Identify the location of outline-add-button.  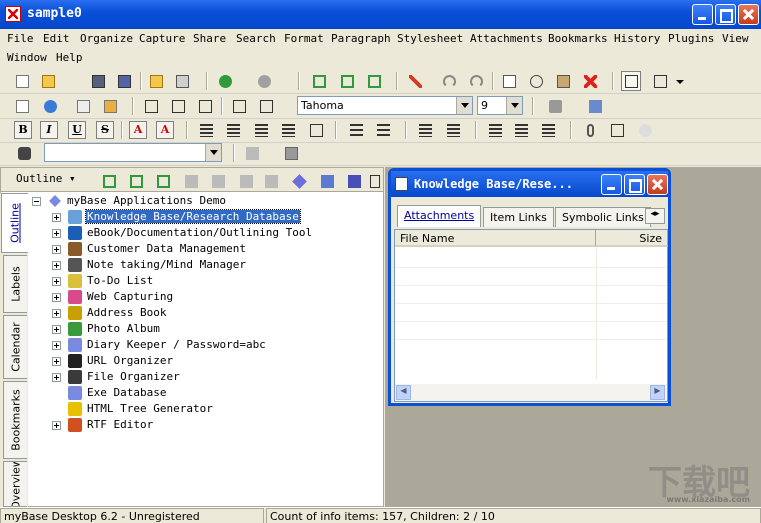
(163, 181).